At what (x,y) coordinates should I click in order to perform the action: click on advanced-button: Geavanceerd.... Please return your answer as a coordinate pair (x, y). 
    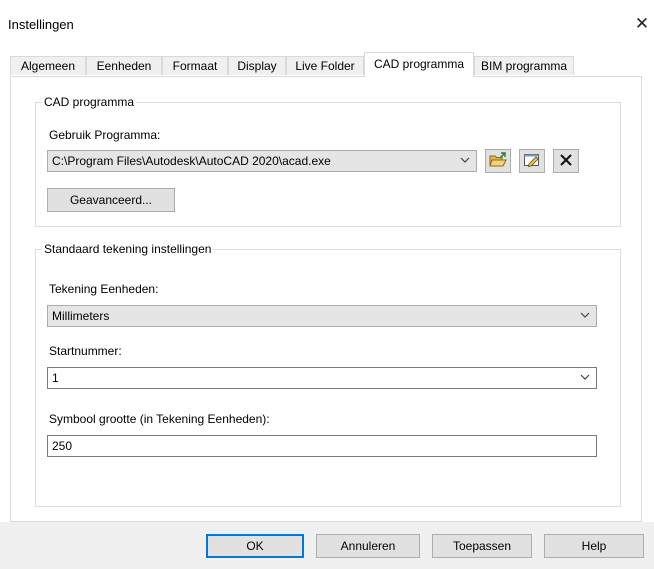
    Looking at the image, I should click on (111, 200).